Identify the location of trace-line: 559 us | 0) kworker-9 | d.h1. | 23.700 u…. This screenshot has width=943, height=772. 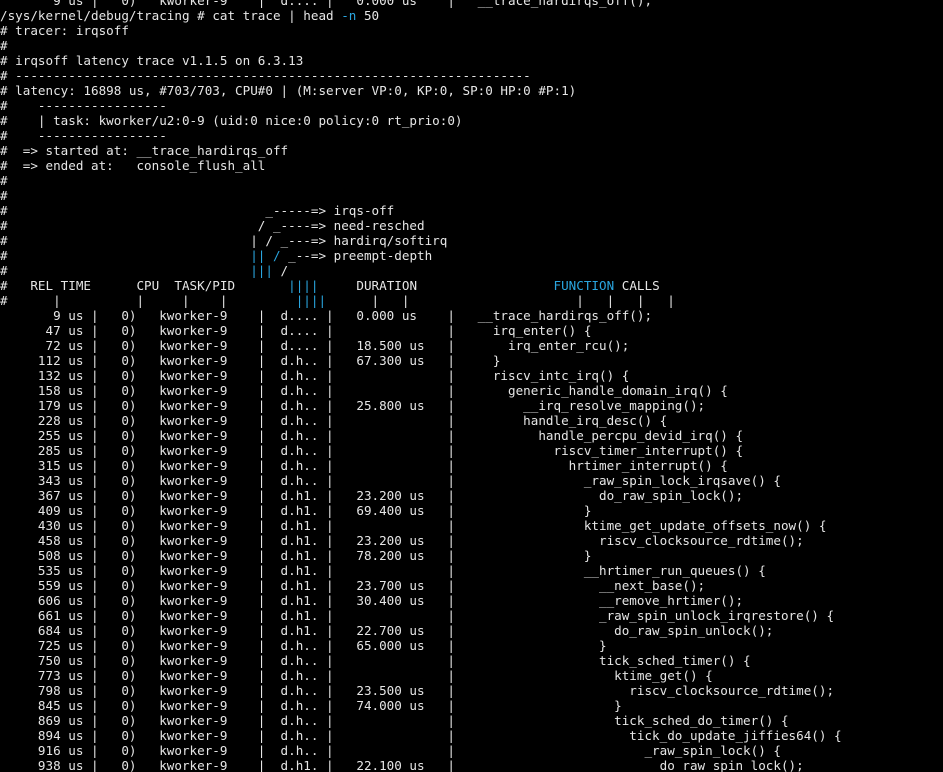
(353, 585).